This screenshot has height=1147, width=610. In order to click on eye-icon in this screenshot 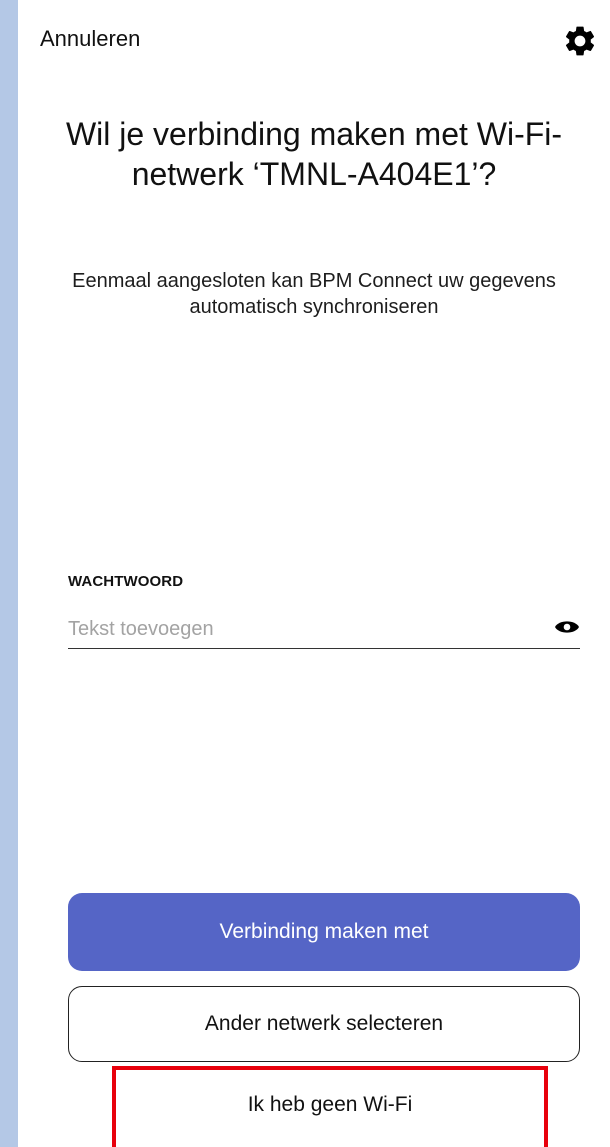, I will do `click(567, 627)`.